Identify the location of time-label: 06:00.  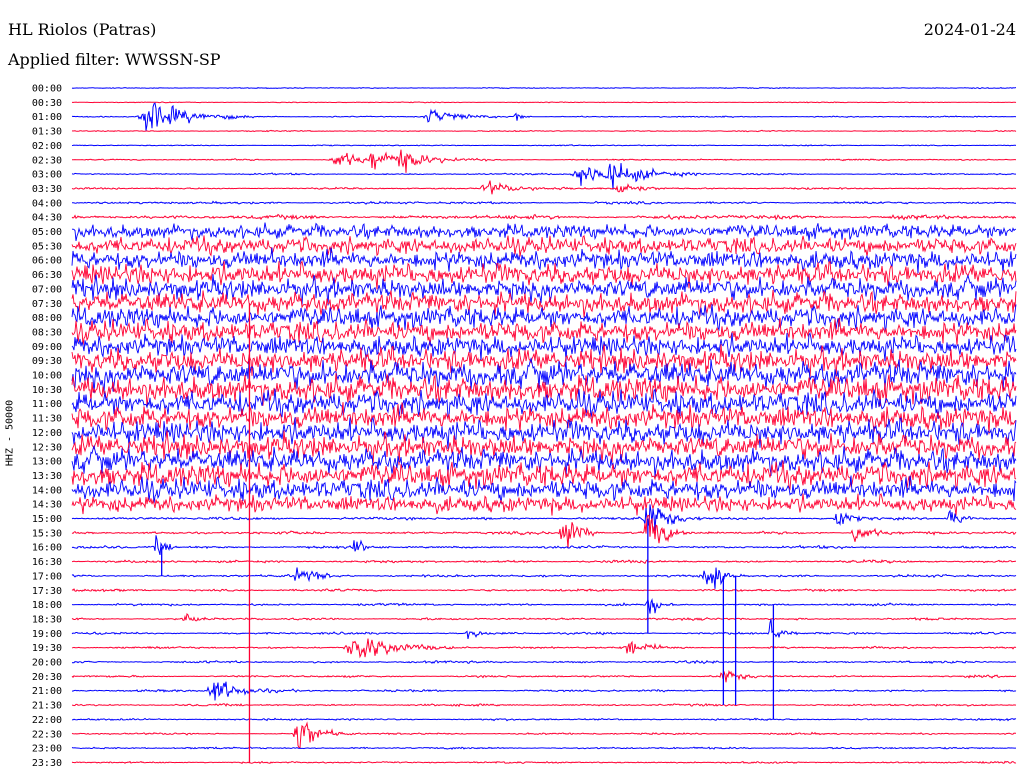
(47, 261).